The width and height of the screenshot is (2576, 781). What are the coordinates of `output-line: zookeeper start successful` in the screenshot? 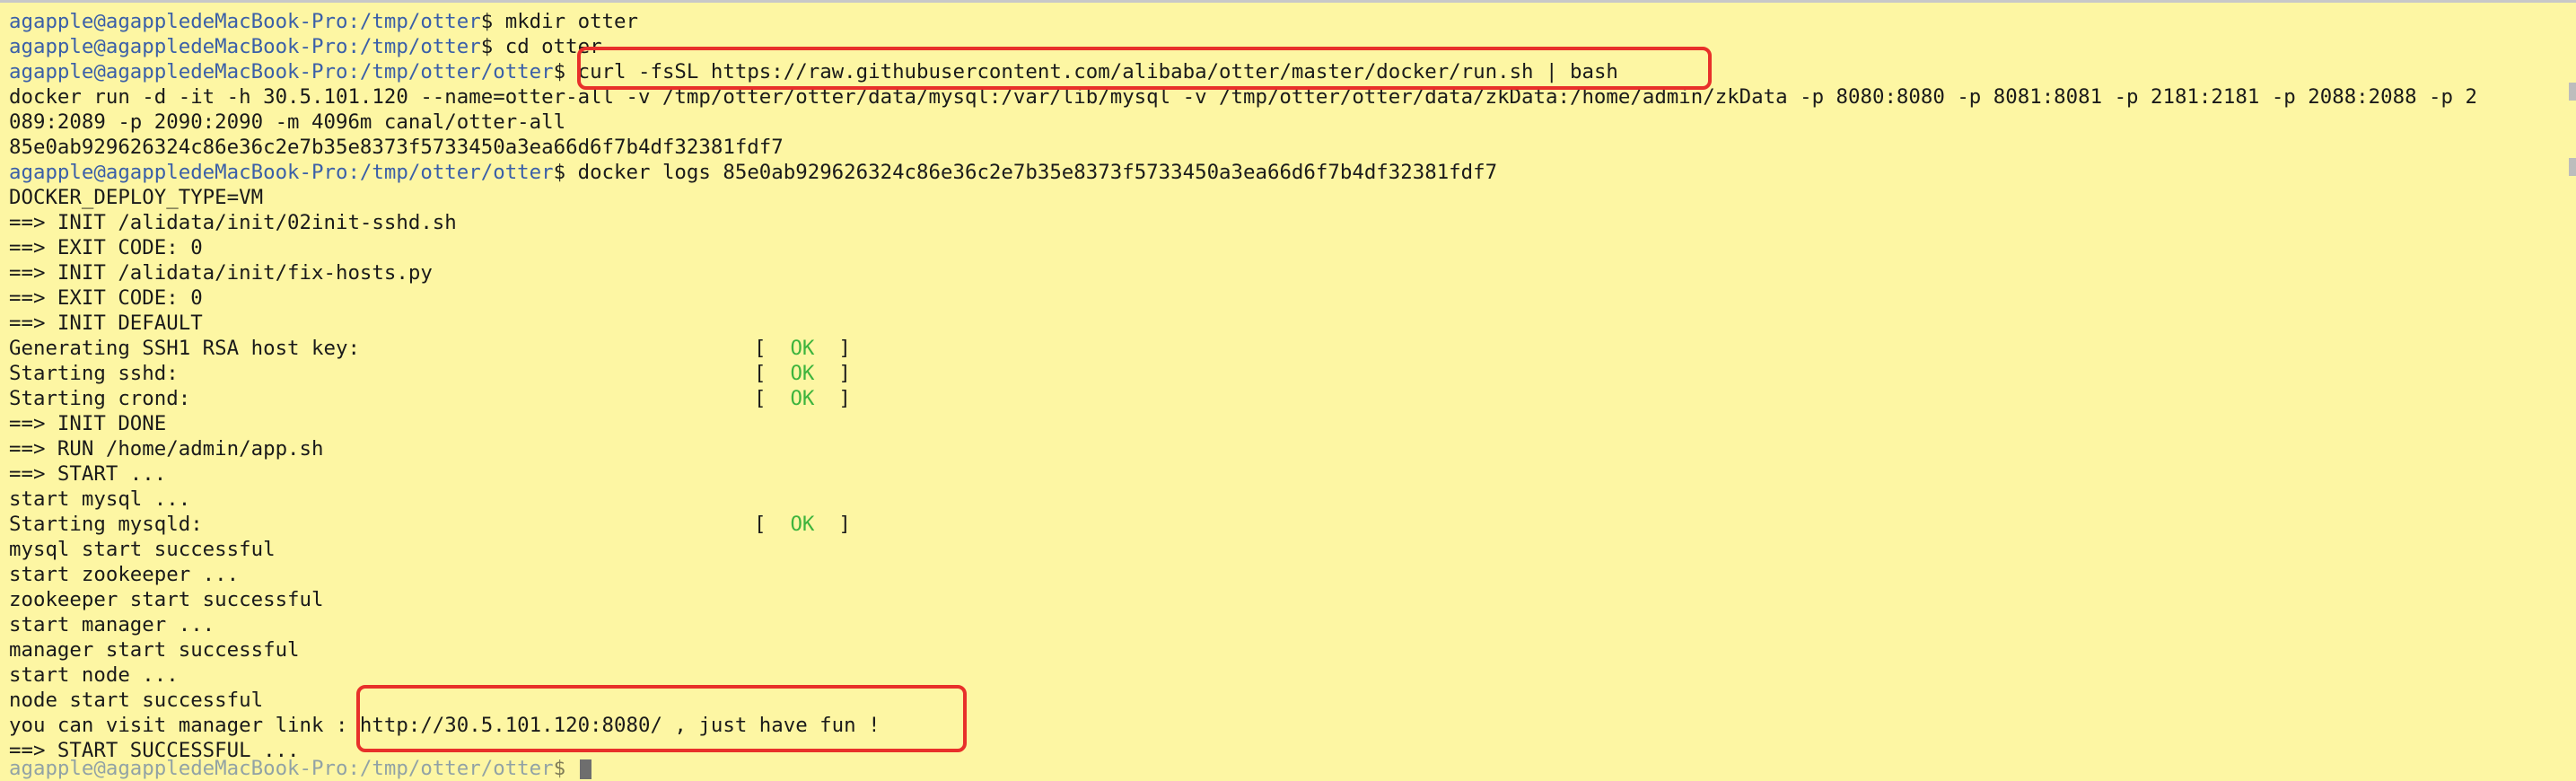 It's located at (166, 599).